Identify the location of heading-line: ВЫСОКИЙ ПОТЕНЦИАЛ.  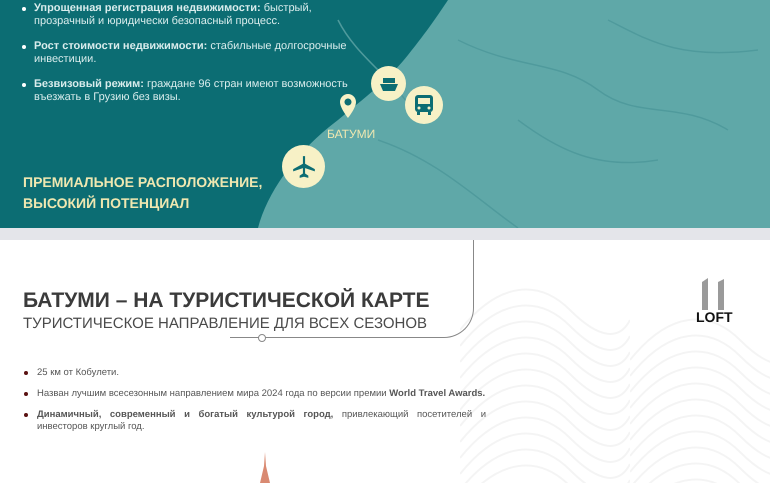
(106, 203).